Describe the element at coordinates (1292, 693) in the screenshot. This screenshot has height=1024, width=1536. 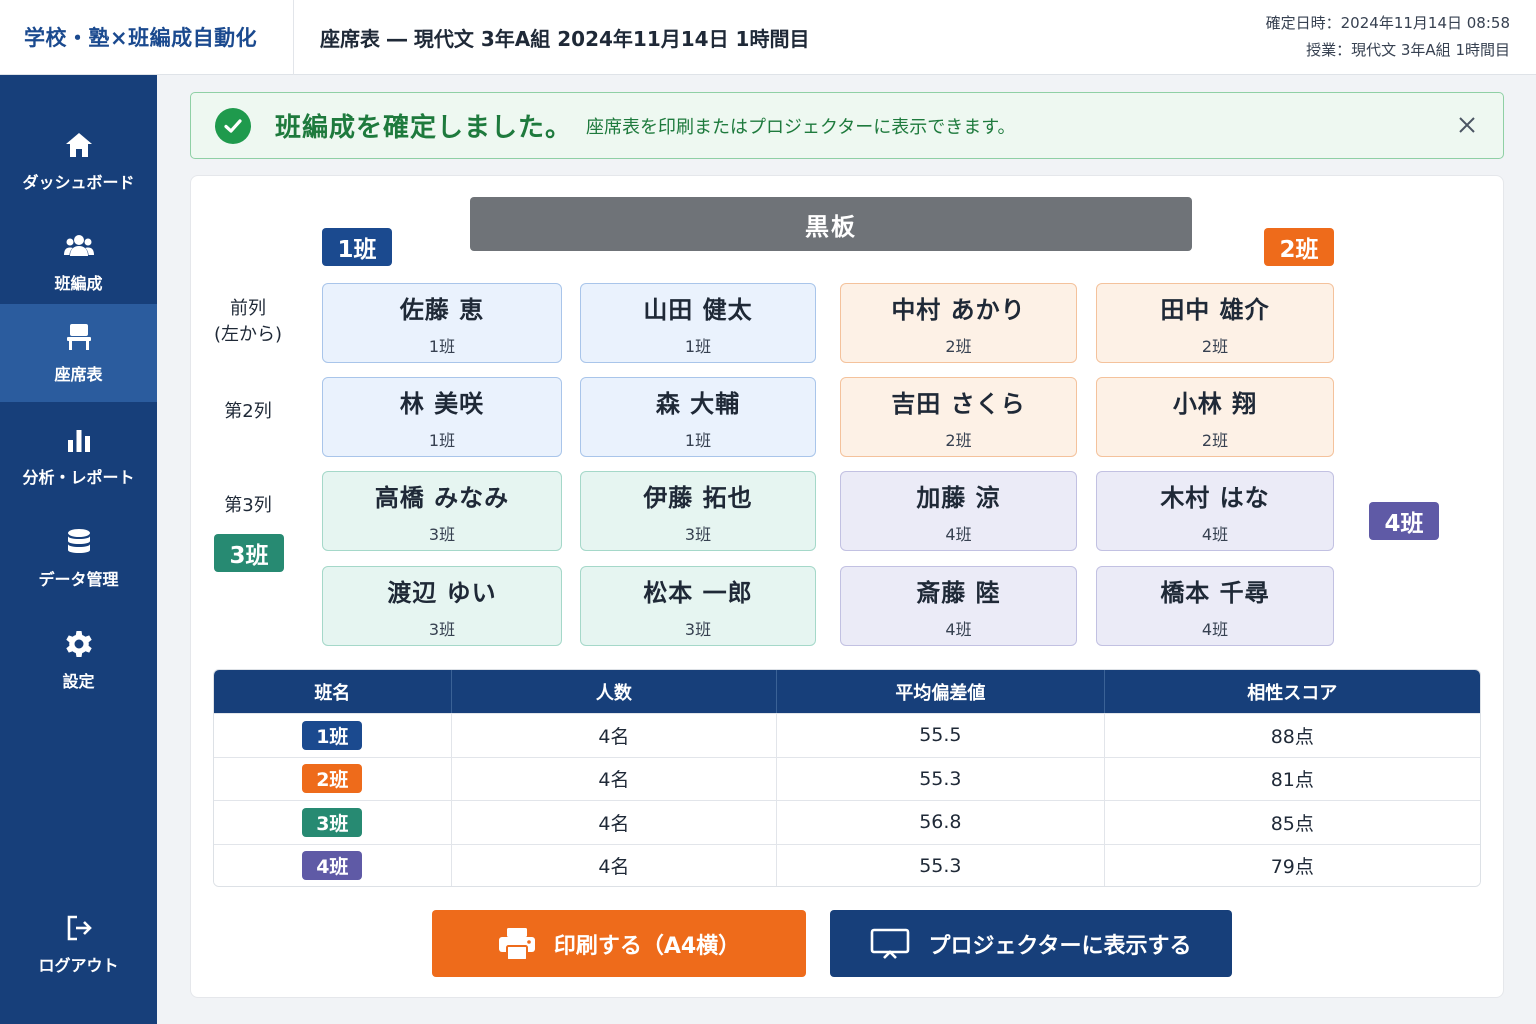
I see `column-header: 相性スコア` at that location.